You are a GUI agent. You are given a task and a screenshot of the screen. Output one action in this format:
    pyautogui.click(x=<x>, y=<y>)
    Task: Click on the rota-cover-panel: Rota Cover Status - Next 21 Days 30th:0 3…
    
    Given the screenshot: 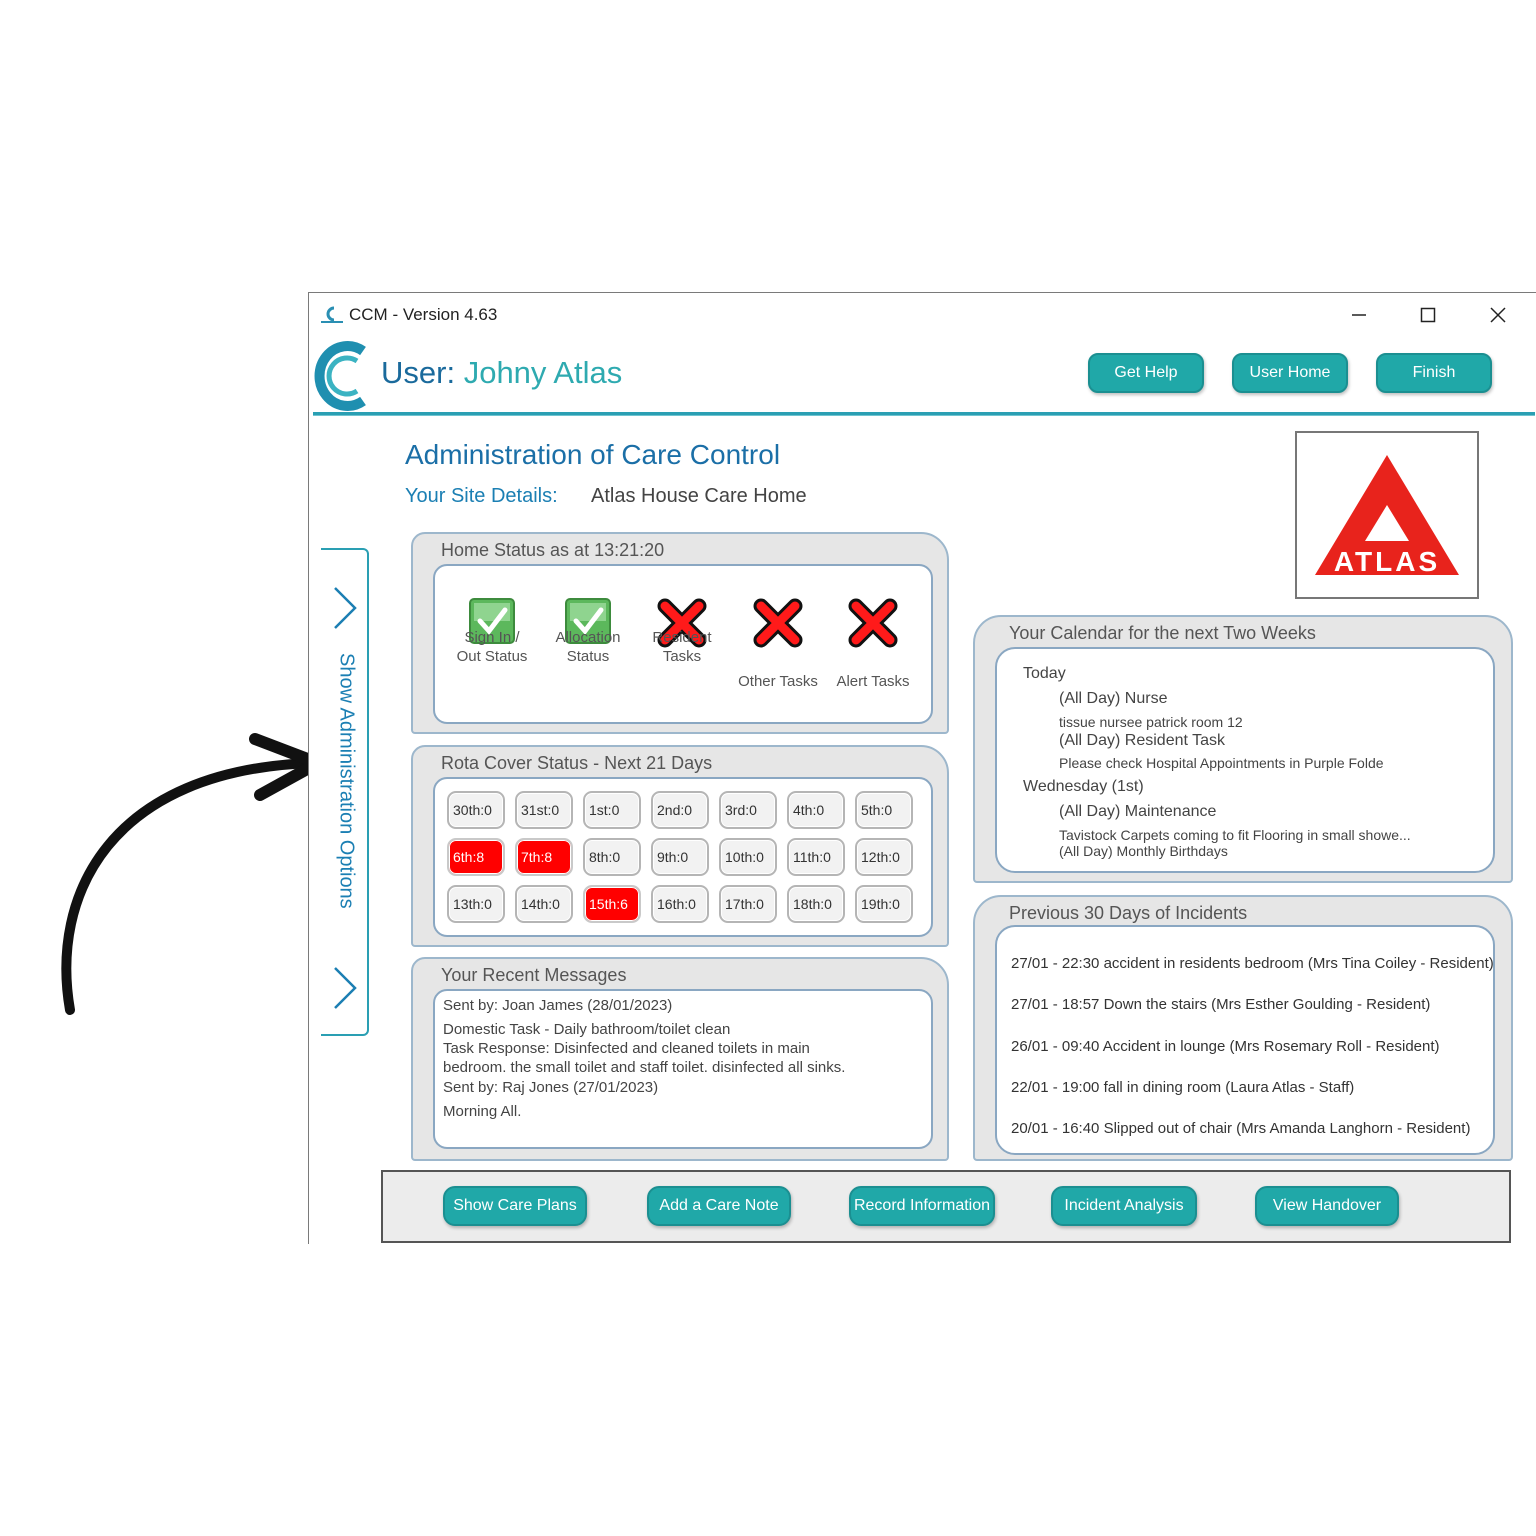 What is the action you would take?
    pyautogui.click(x=680, y=846)
    